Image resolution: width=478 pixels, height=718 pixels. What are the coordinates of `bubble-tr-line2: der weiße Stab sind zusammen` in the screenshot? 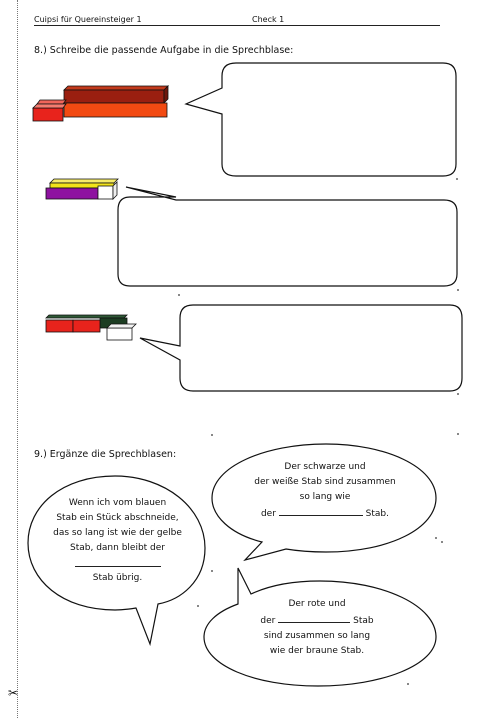 It's located at (325, 482).